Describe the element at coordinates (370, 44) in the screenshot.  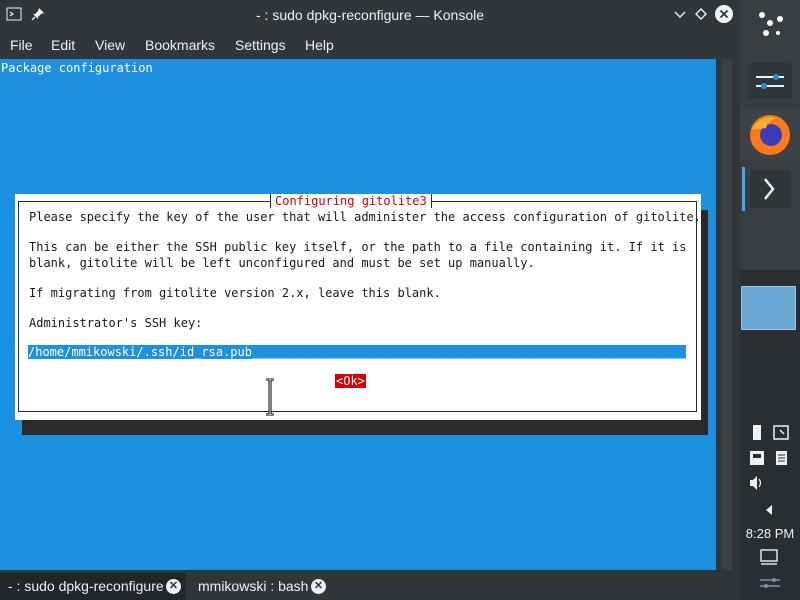
I see `menu-bar: File Edit View Bookmarks Settings Help` at that location.